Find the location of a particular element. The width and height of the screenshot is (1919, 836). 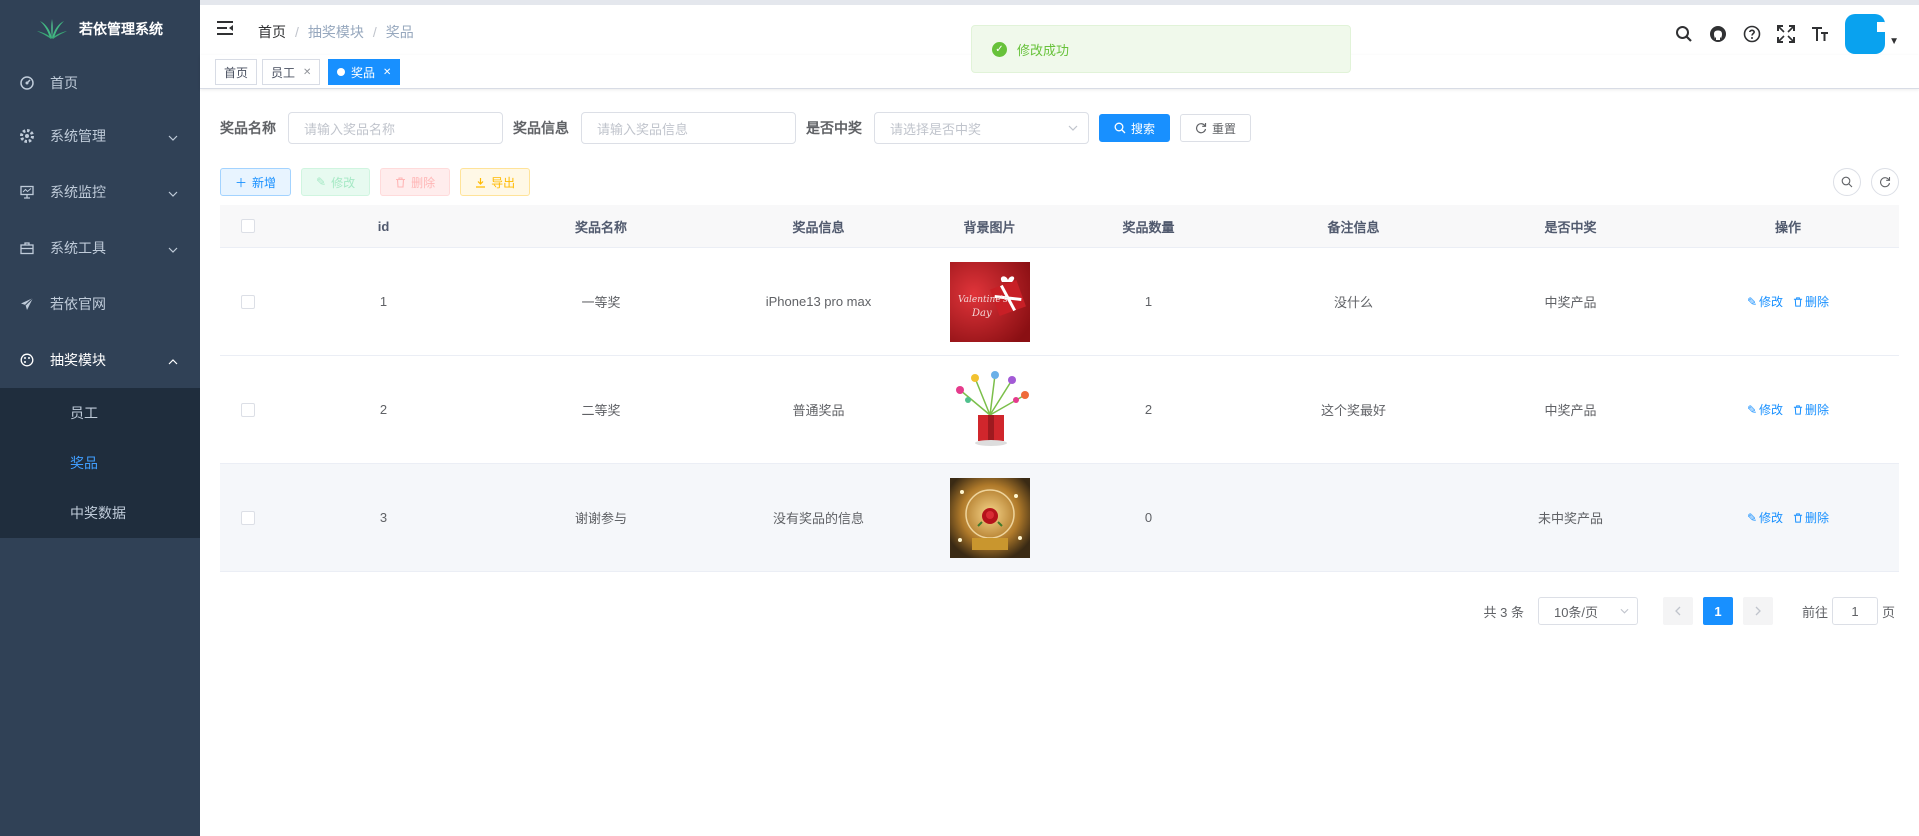

sidebar-subitem-prize: 奖品 is located at coordinates (100, 463).